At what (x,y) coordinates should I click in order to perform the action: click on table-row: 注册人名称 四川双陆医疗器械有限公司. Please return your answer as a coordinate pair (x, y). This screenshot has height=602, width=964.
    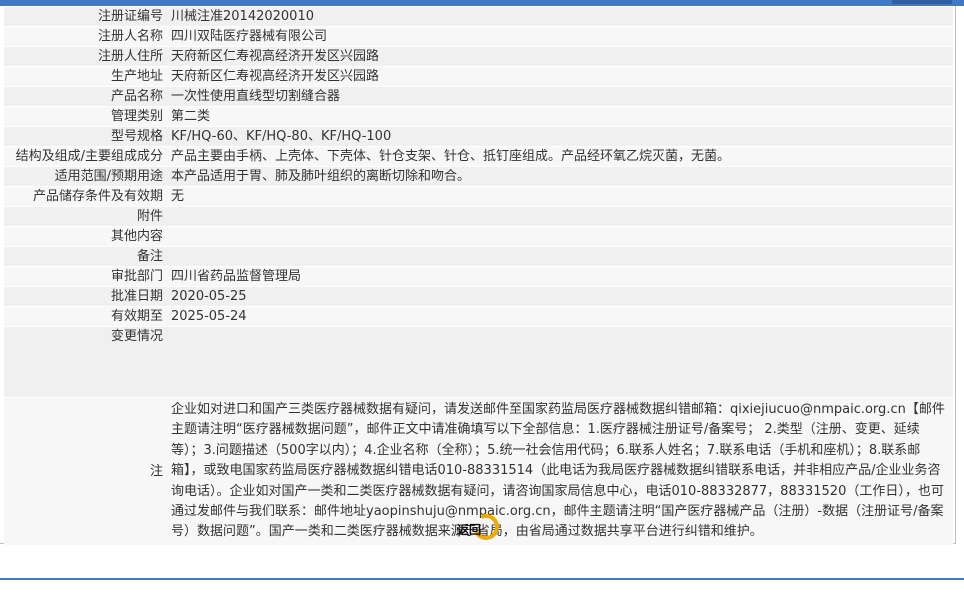
    Looking at the image, I should click on (478, 36).